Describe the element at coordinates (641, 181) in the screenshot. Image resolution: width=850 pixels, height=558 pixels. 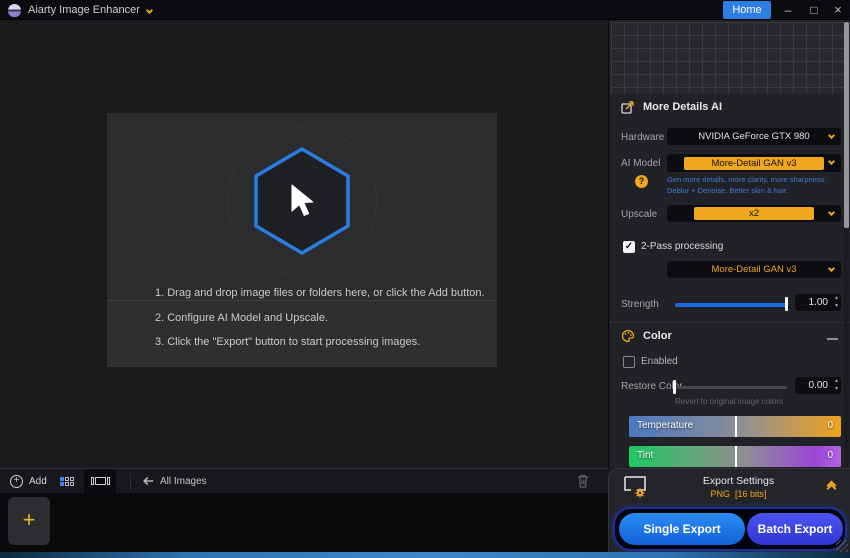
I see `help-icon: ?` at that location.